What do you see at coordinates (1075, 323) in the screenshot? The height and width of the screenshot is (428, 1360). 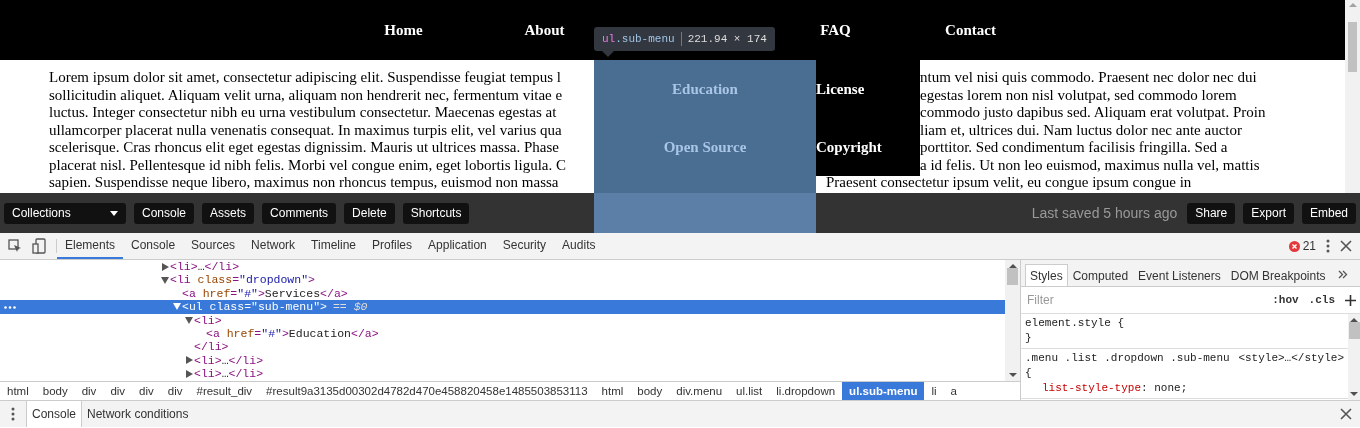 I see `css-selector: element.style {` at bounding box center [1075, 323].